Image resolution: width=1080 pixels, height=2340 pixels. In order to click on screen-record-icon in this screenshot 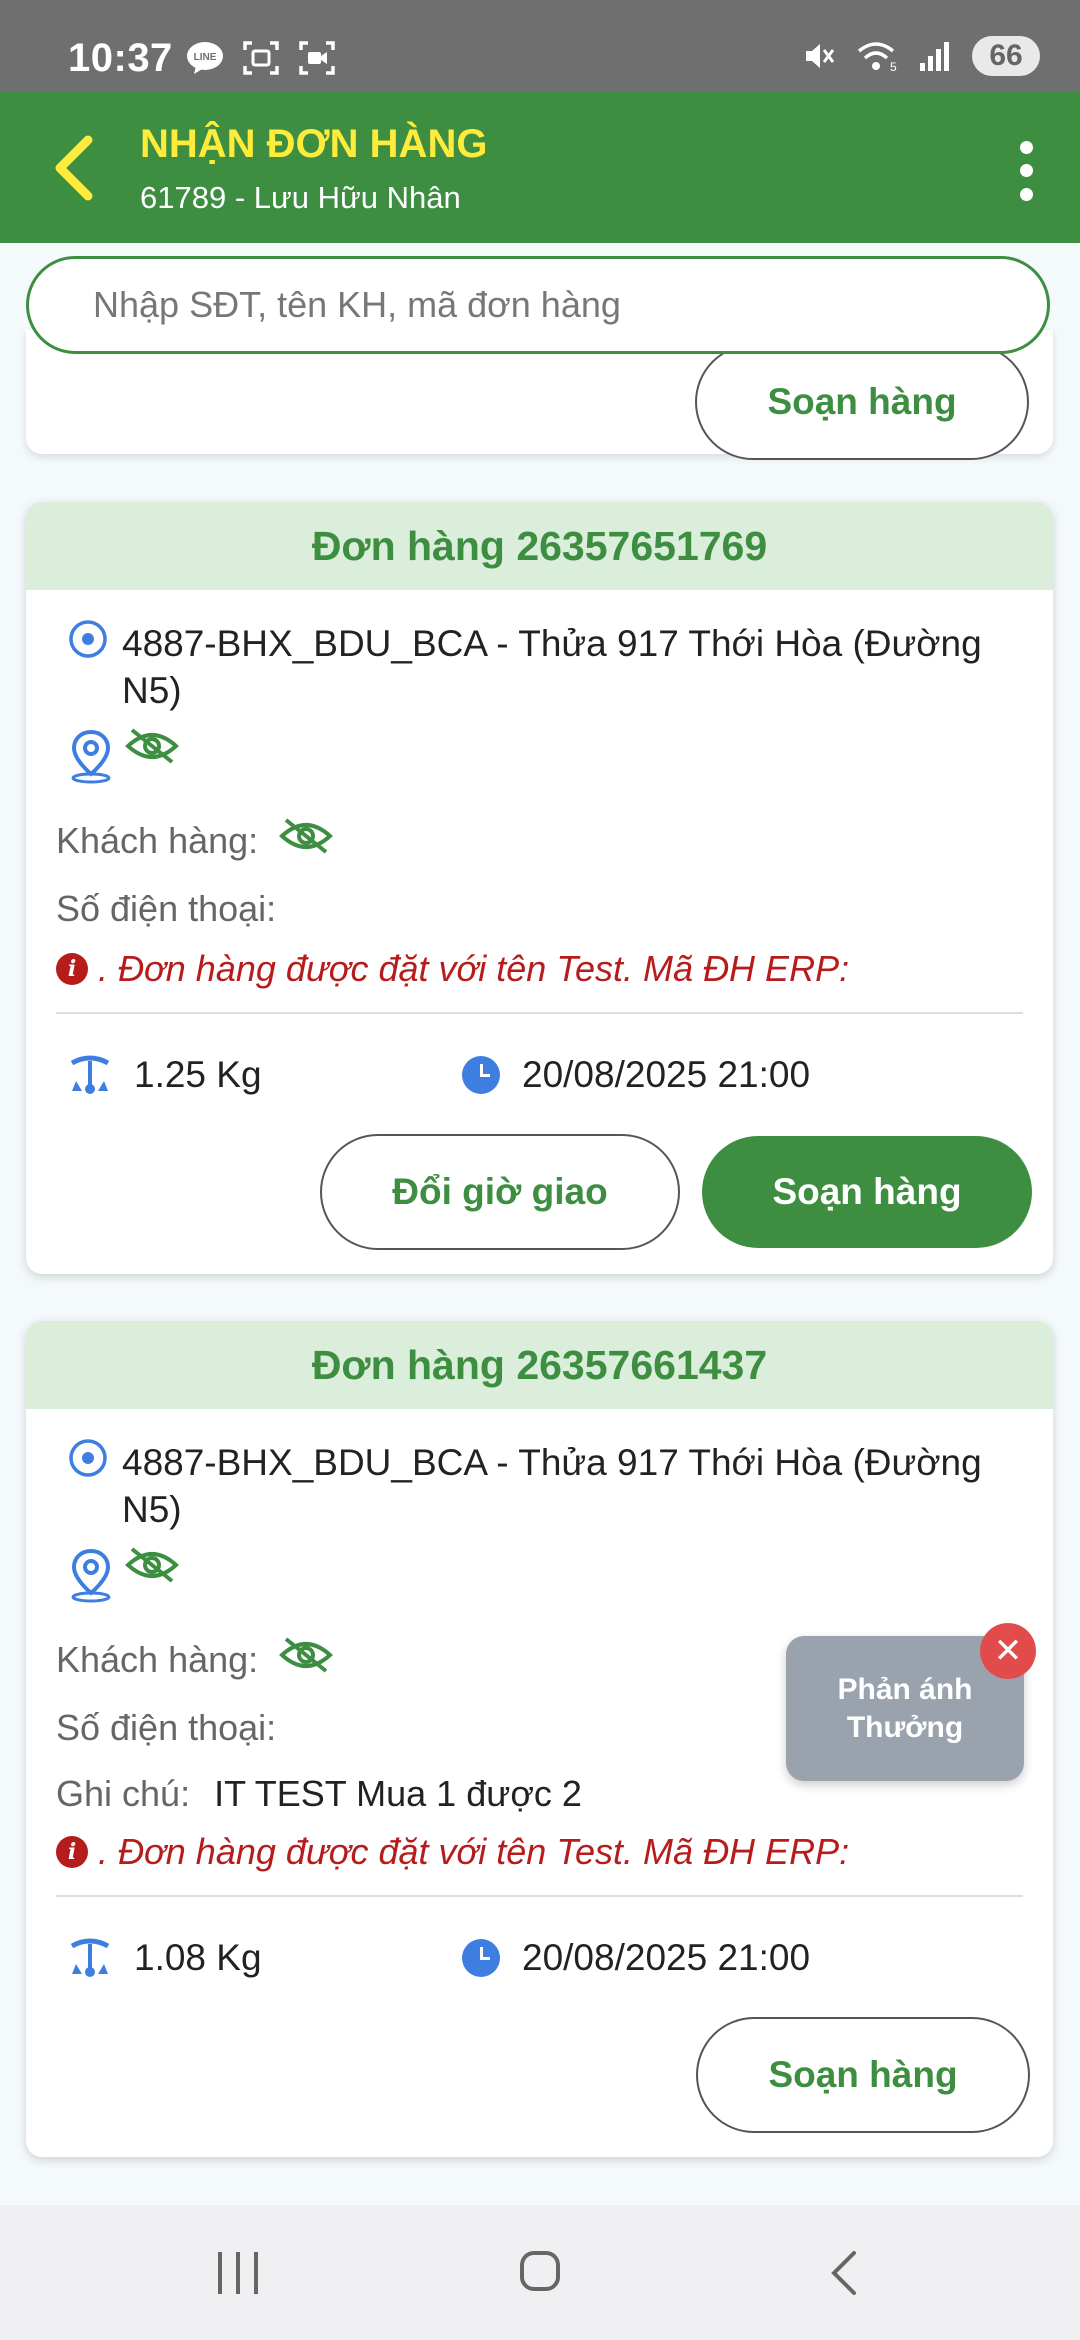, I will do `click(317, 58)`.